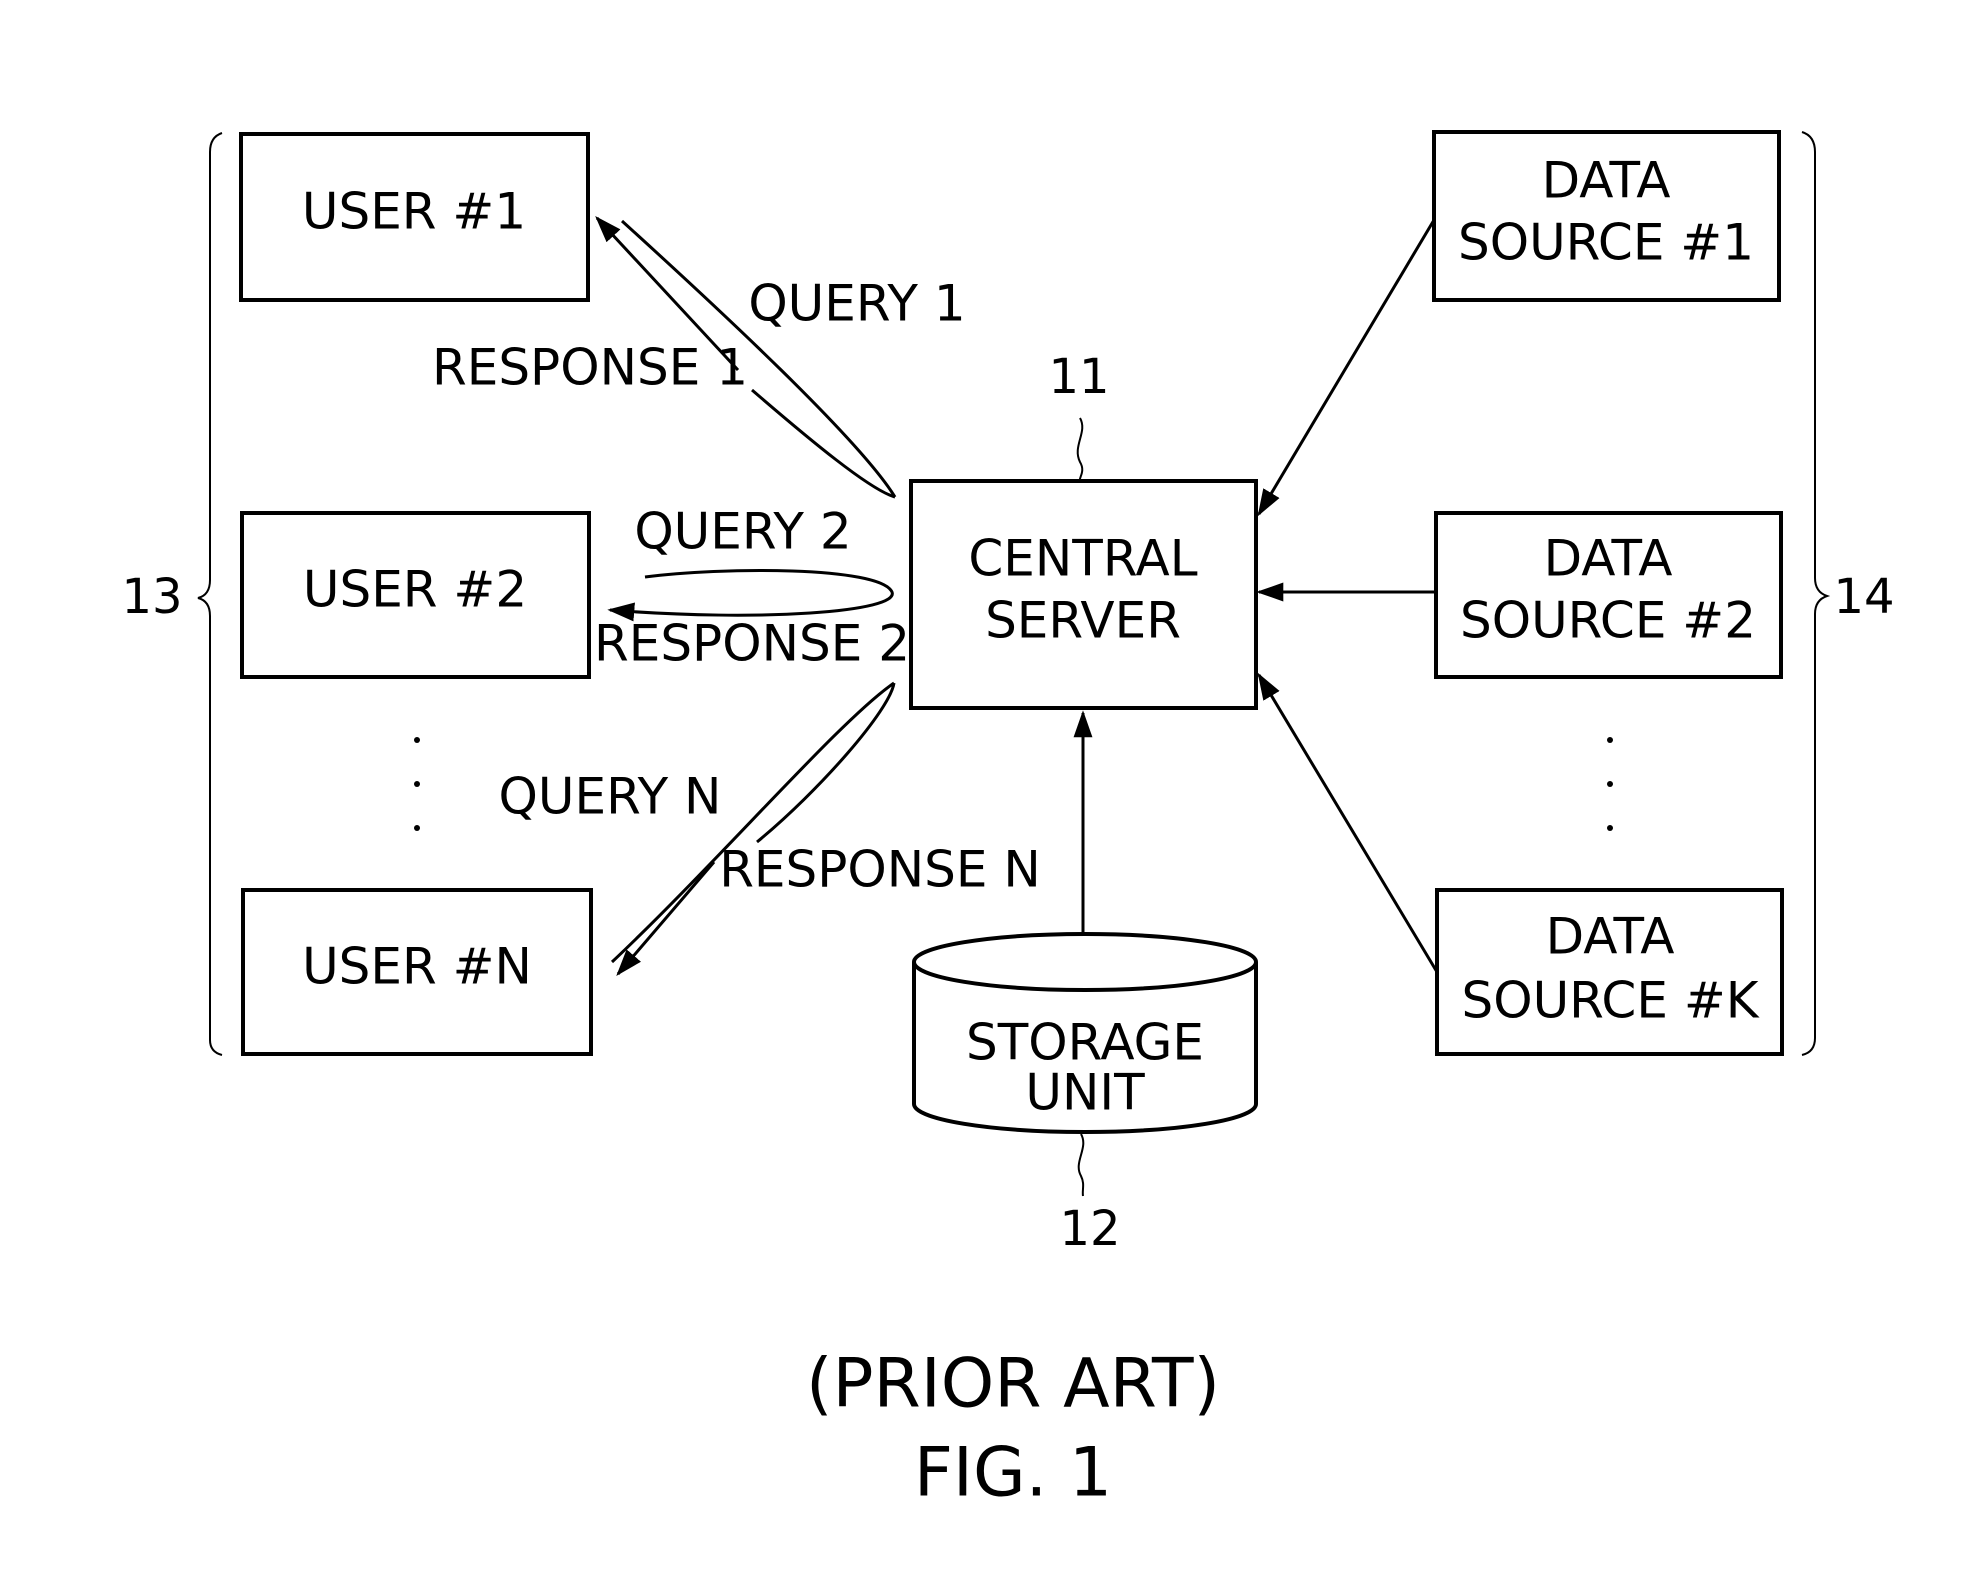 This screenshot has width=1973, height=1570. I want to click on users-group-ref-number: 13, so click(151, 597).